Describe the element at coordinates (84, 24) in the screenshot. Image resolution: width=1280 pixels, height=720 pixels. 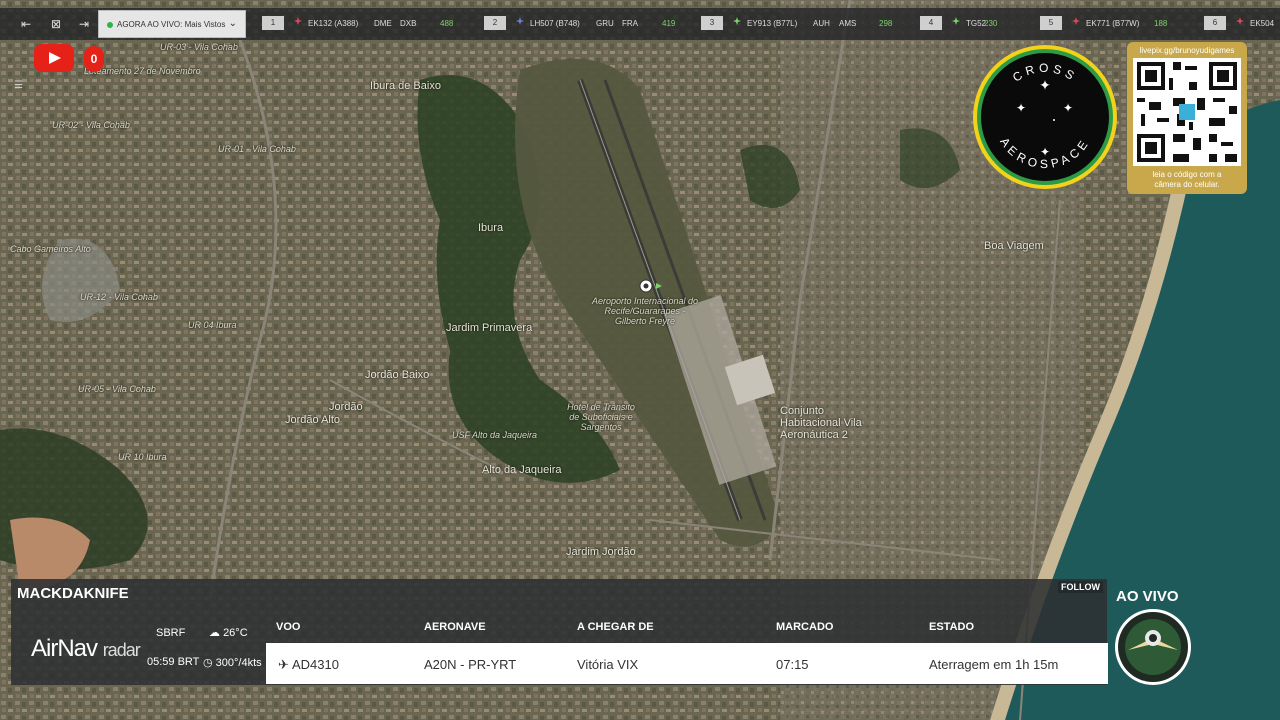
I see `next-icon: ⇥` at that location.